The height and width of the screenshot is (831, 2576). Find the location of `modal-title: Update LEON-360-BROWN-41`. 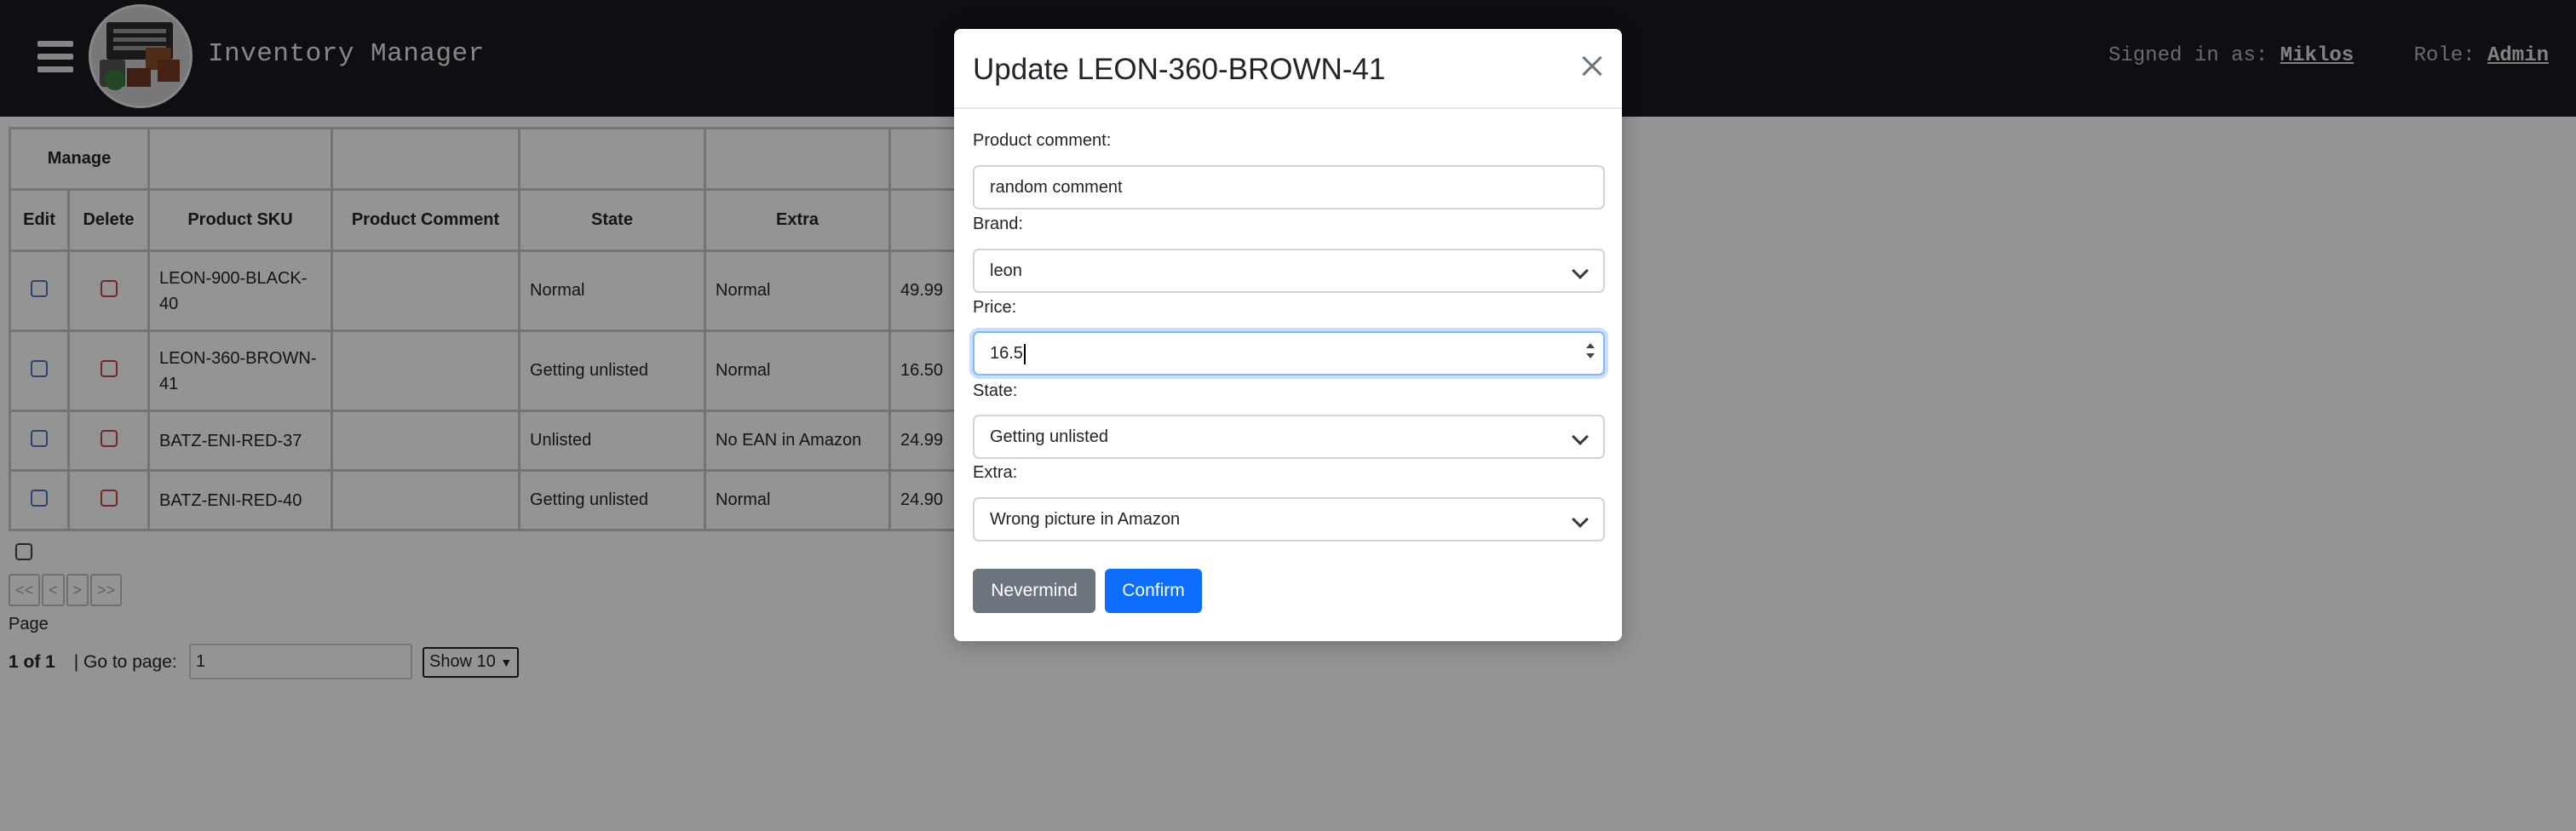

modal-title: Update LEON-360-BROWN-41 is located at coordinates (1179, 69).